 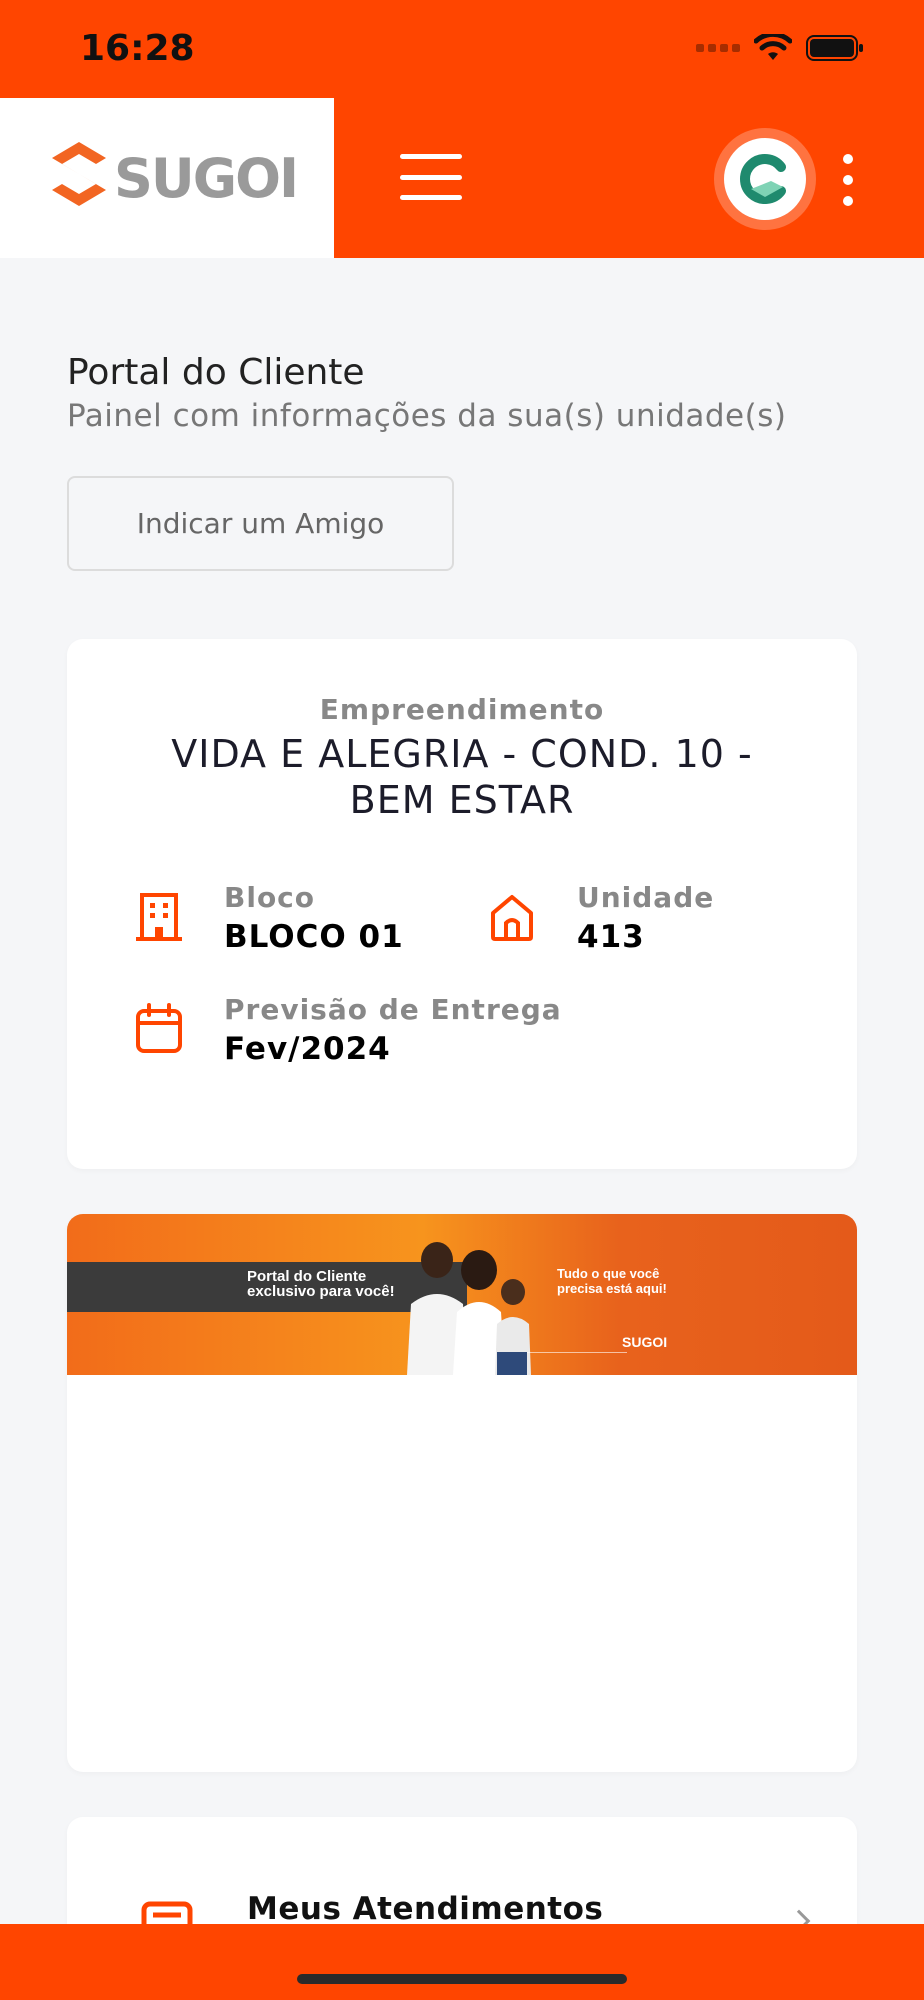 I want to click on my-services-label: Meus Atendimentos, so click(x=425, y=1909).